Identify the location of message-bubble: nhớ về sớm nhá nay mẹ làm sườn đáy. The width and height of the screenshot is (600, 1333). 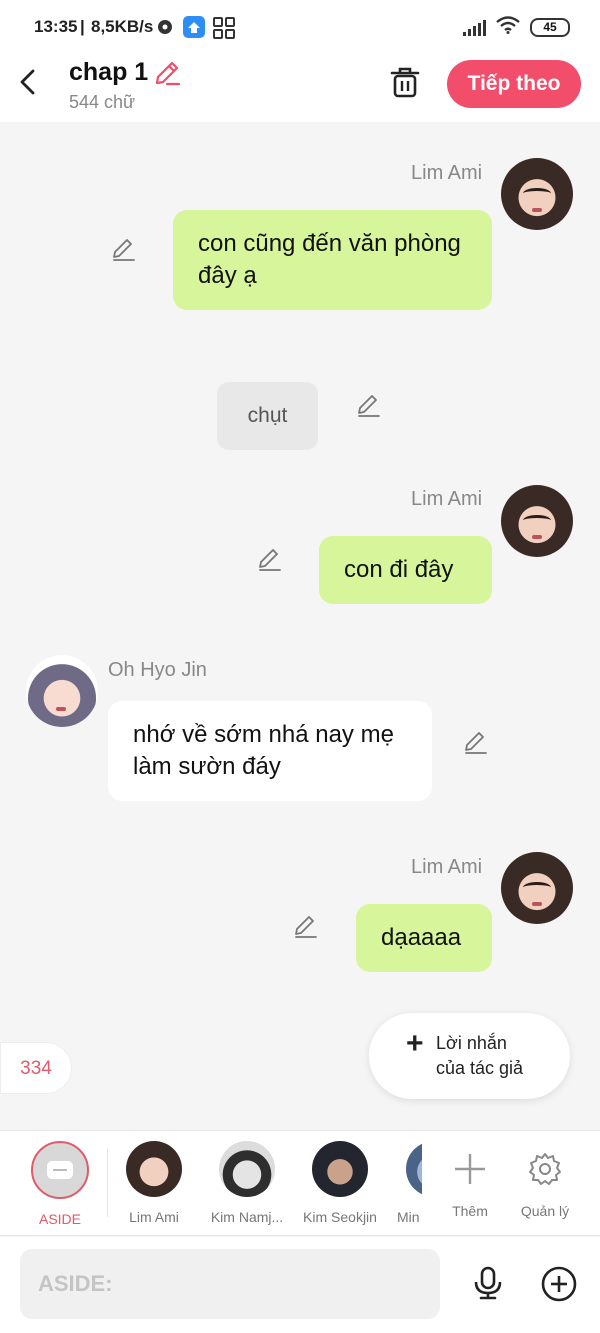
(270, 751).